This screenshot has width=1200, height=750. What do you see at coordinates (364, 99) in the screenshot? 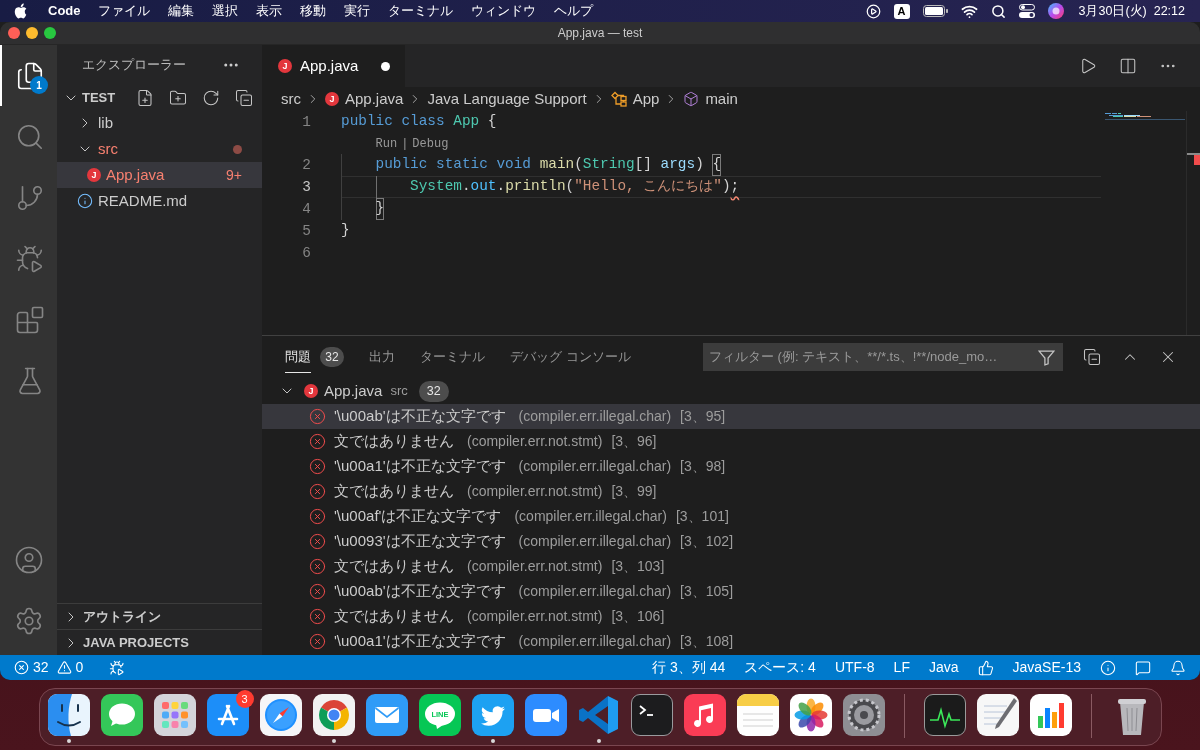
I see `breadcrumb-item: J App.java` at bounding box center [364, 99].